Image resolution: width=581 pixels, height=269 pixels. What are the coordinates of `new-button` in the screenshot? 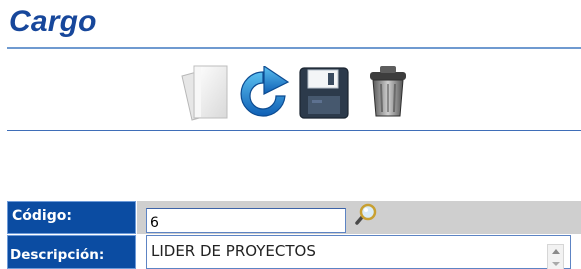 It's located at (204, 92).